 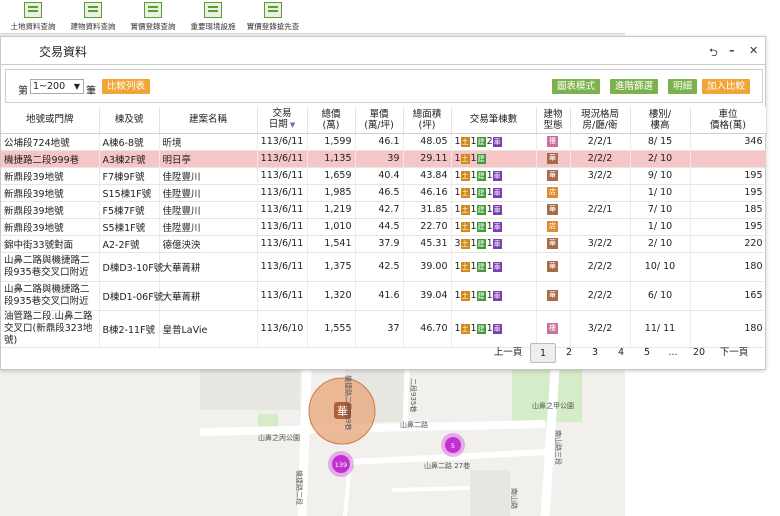 I want to click on map-label-road: 南山路, so click(x=514, y=498).